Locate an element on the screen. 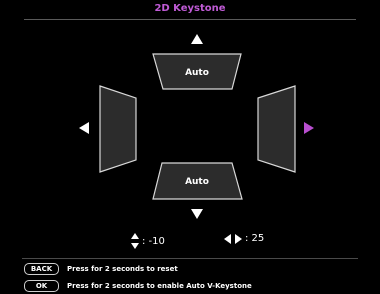 Image resolution: width=380 pixels, height=294 pixels. right-keystone-shape is located at coordinates (276, 129).